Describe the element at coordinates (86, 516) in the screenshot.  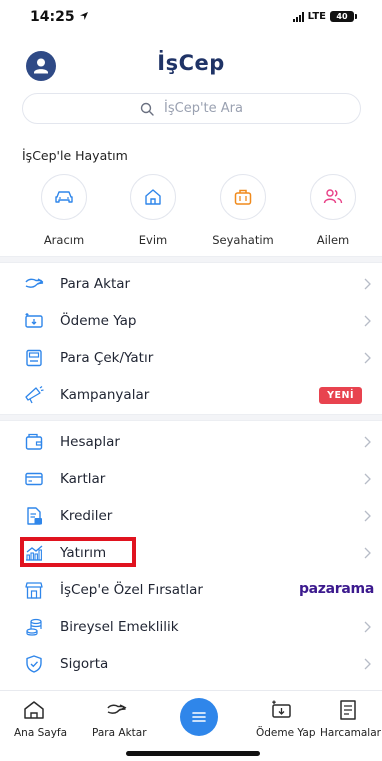
I see `menu-item-label: Krediler` at that location.